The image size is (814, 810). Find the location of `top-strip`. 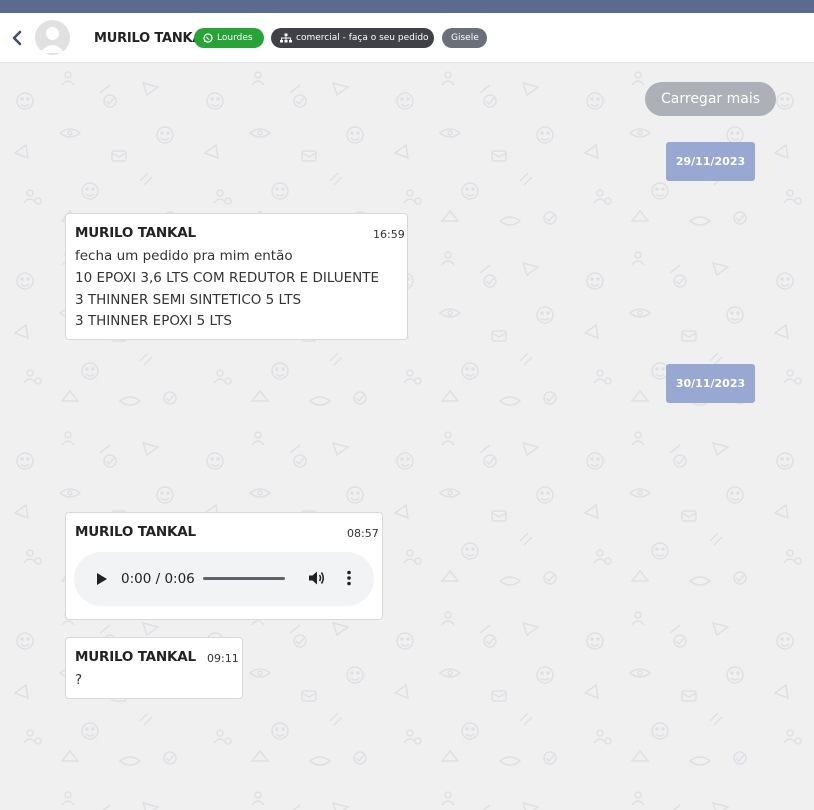

top-strip is located at coordinates (407, 6).